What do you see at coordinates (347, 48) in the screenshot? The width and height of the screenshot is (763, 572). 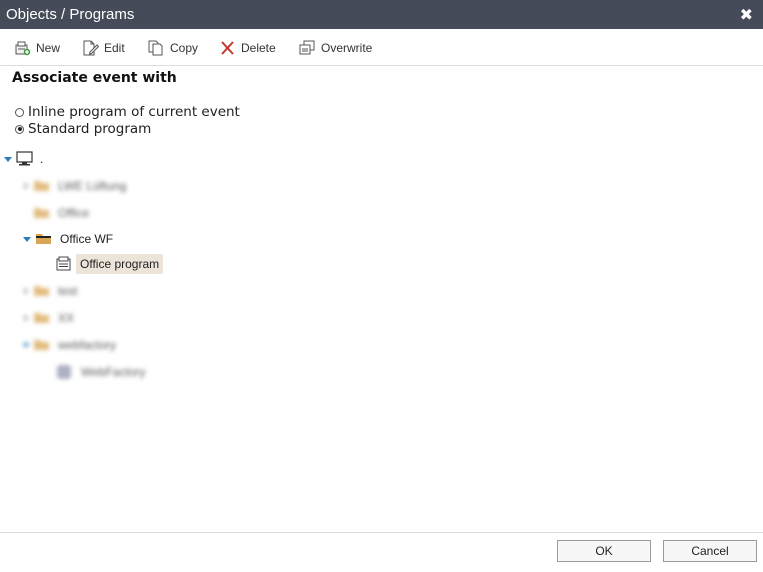 I see `overwrite-label: Overwrite` at bounding box center [347, 48].